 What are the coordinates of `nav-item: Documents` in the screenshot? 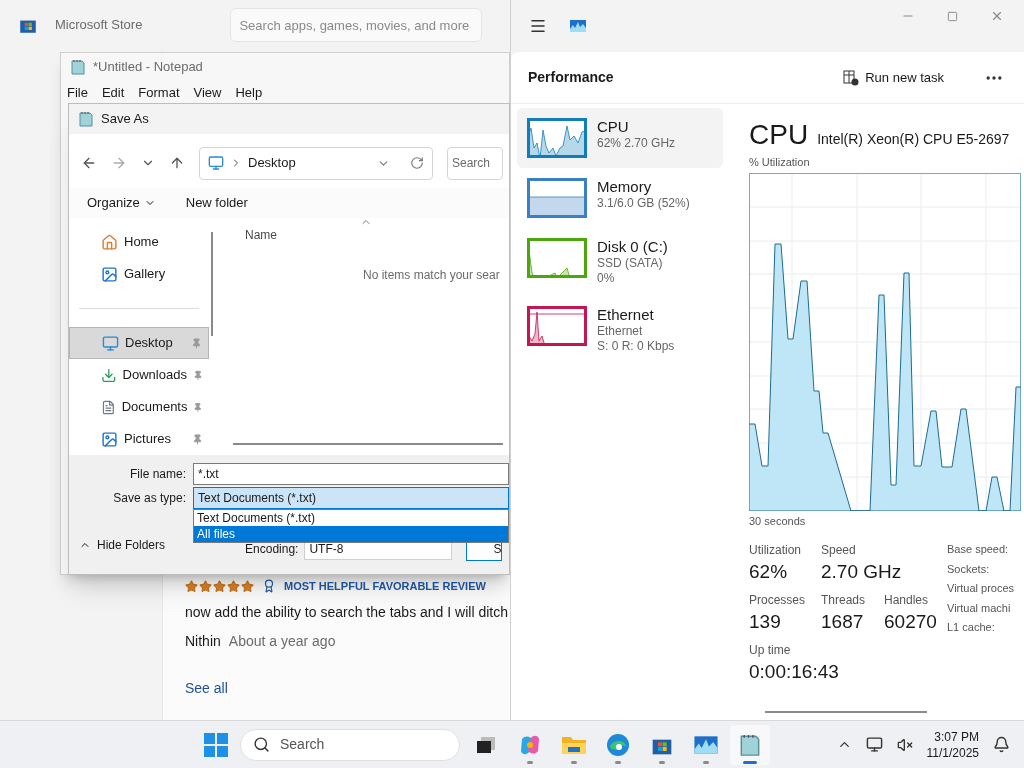 It's located at (139, 407).